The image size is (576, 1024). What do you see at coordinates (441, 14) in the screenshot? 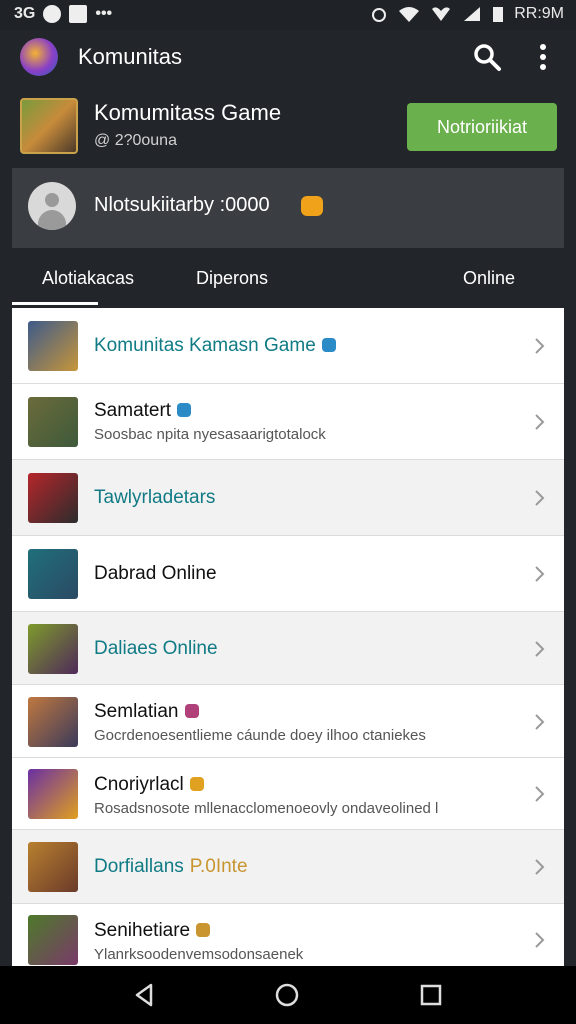
I see `heart-signal-icon` at bounding box center [441, 14].